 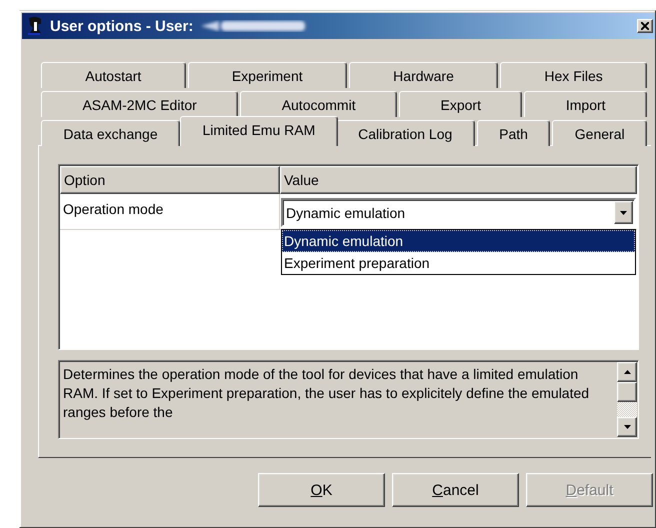 What do you see at coordinates (458, 263) in the screenshot?
I see `dropdown-option: Experiment preparation` at bounding box center [458, 263].